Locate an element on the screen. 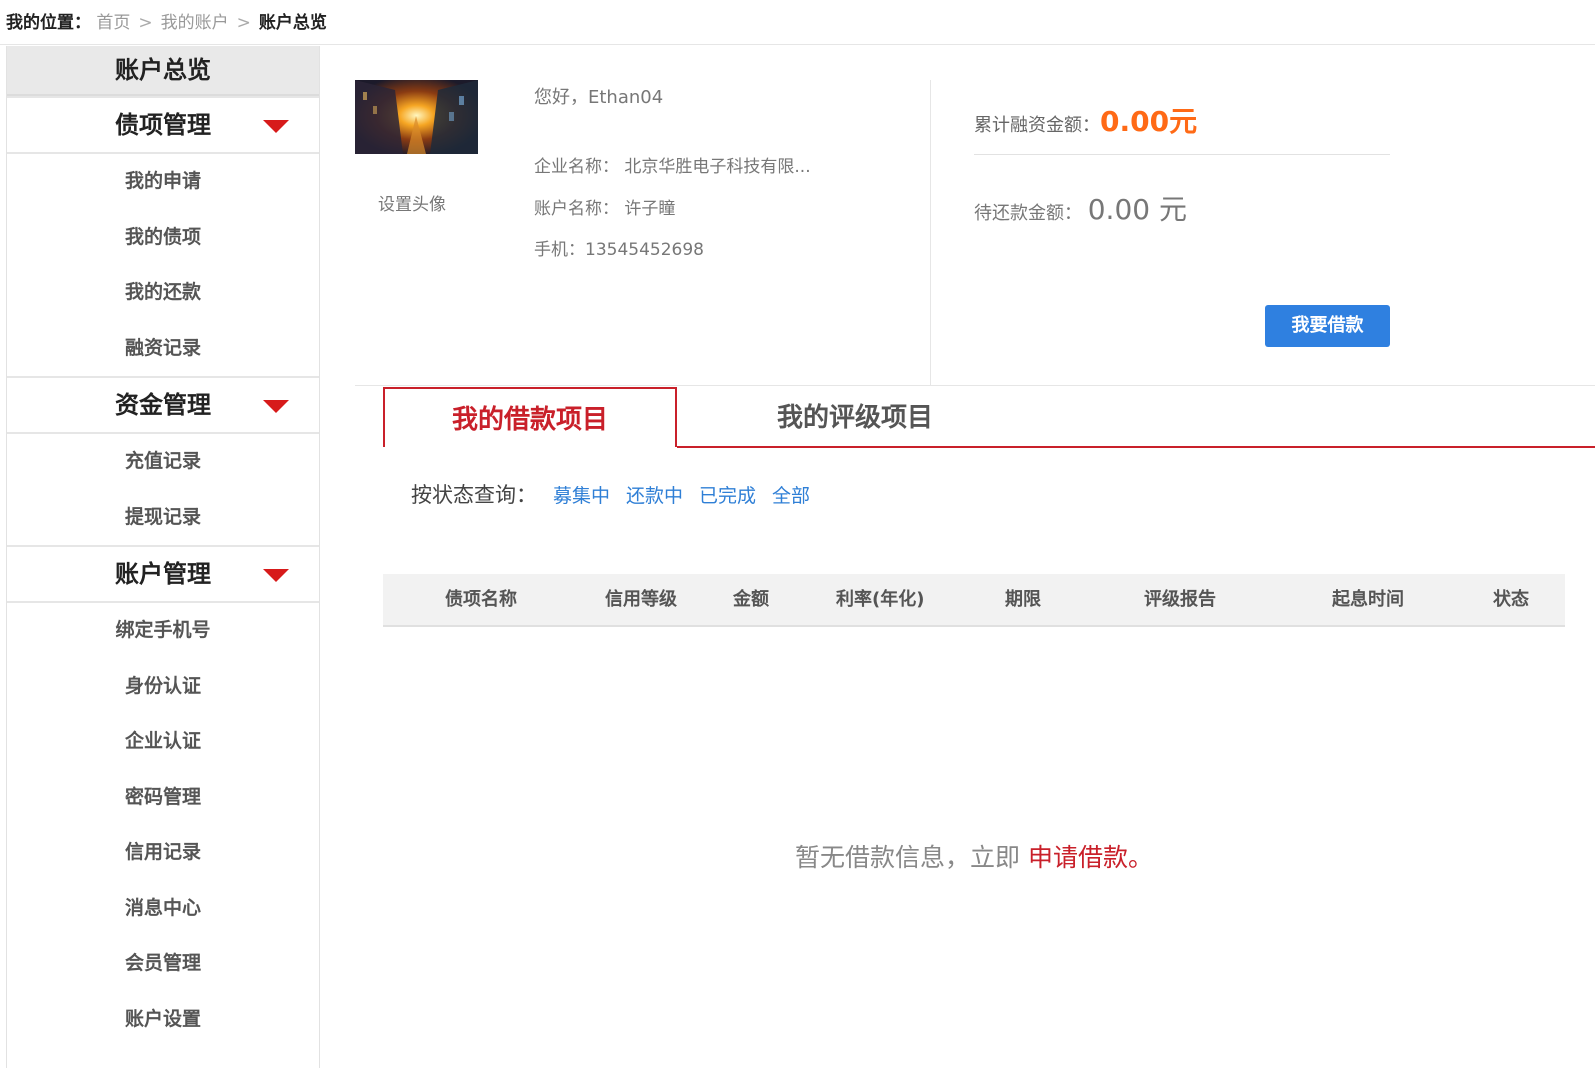 This screenshot has width=1595, height=1068. filter-repaying: 还款中 is located at coordinates (654, 496).